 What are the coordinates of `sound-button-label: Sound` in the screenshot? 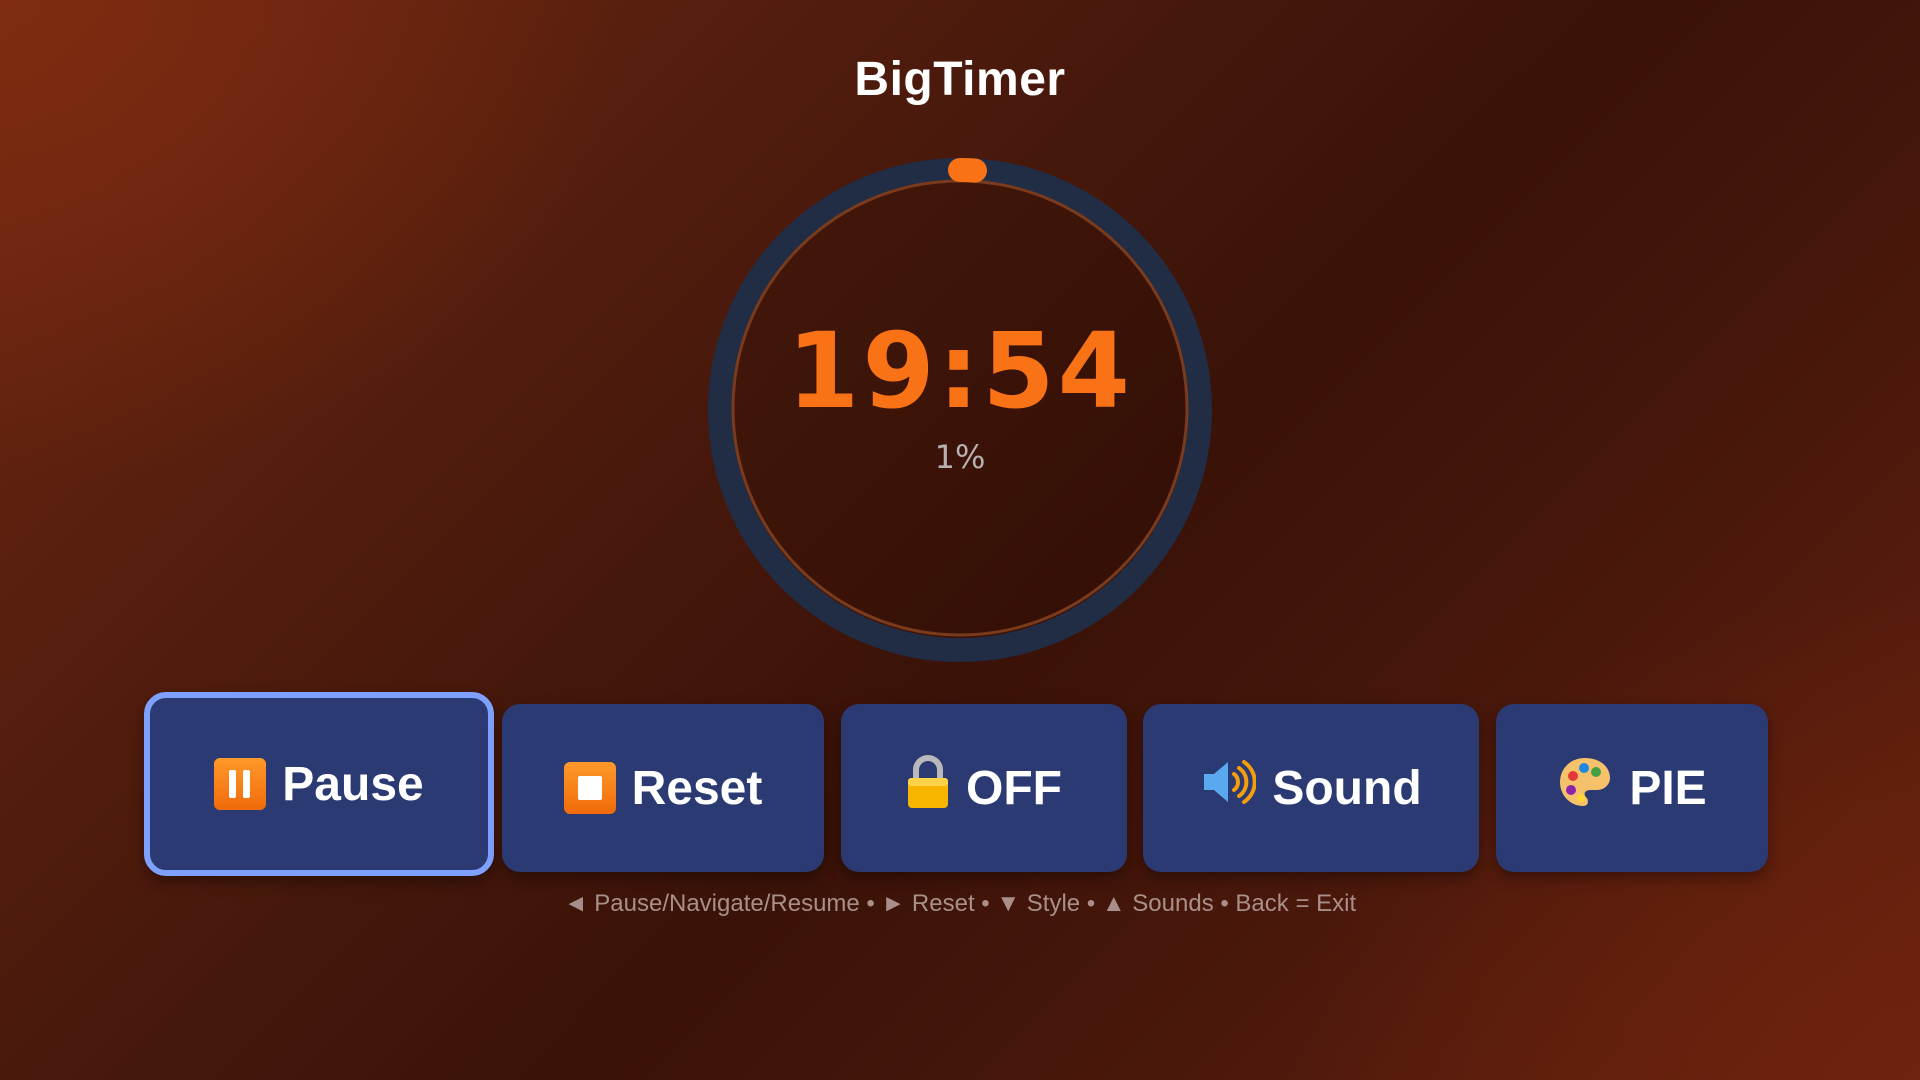 It's located at (1347, 788).